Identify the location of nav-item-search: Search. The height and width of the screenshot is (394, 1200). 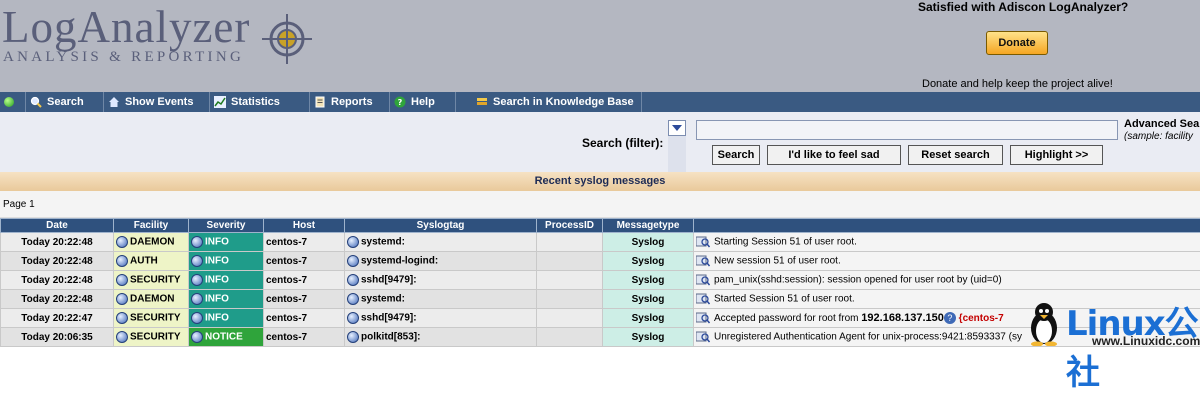
(65, 102).